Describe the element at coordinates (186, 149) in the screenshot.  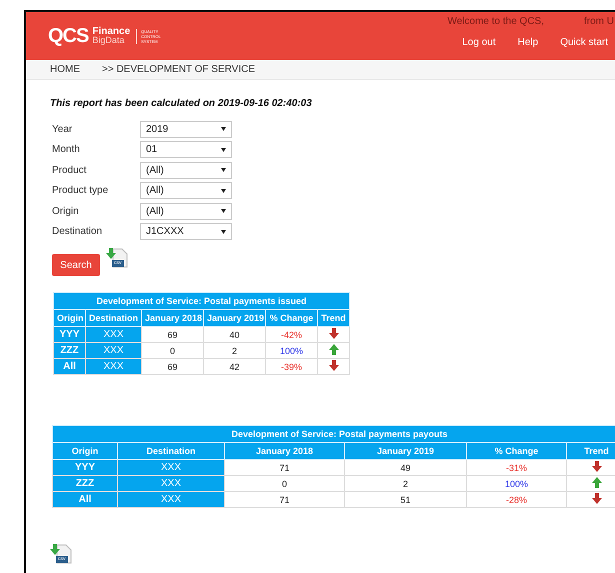
I see `filter-dropdown: 01` at that location.